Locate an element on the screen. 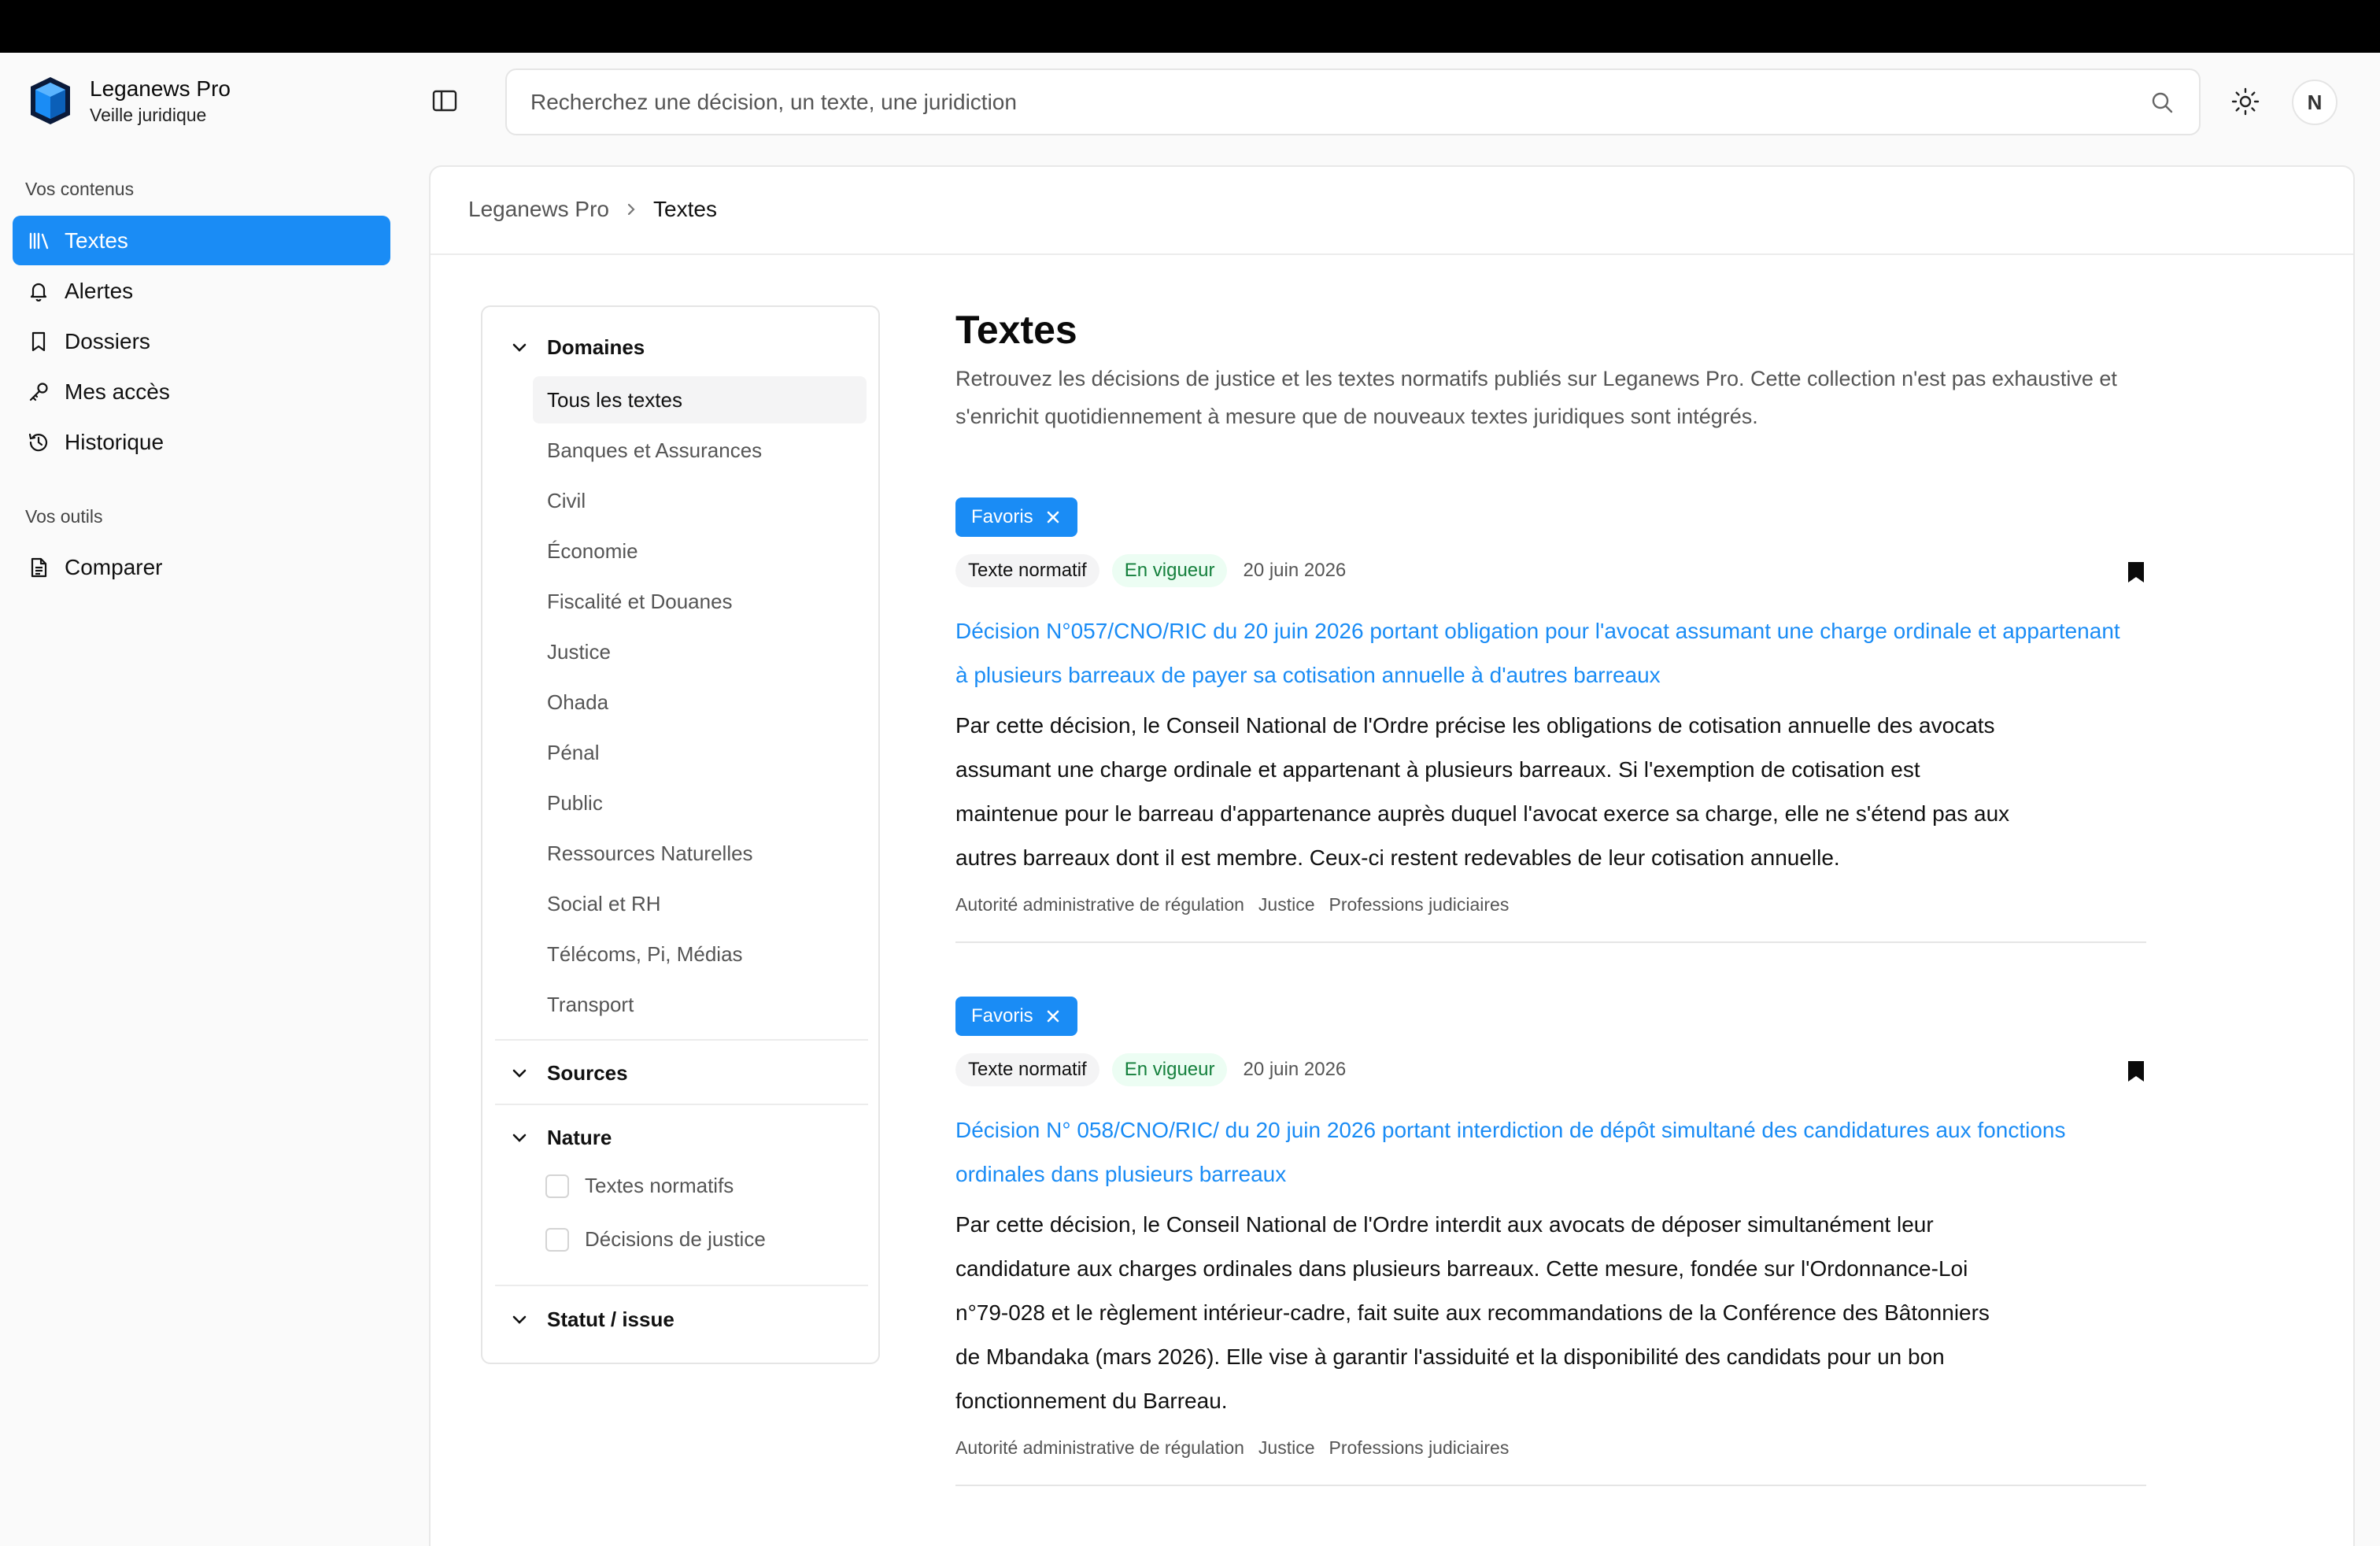 This screenshot has width=2380, height=1546. domain-item-civil: Civil is located at coordinates (700, 500).